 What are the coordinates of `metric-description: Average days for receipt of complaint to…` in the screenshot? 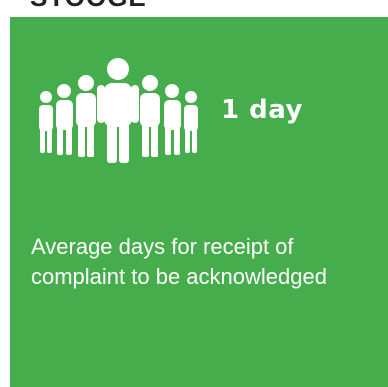 It's located at (179, 261).